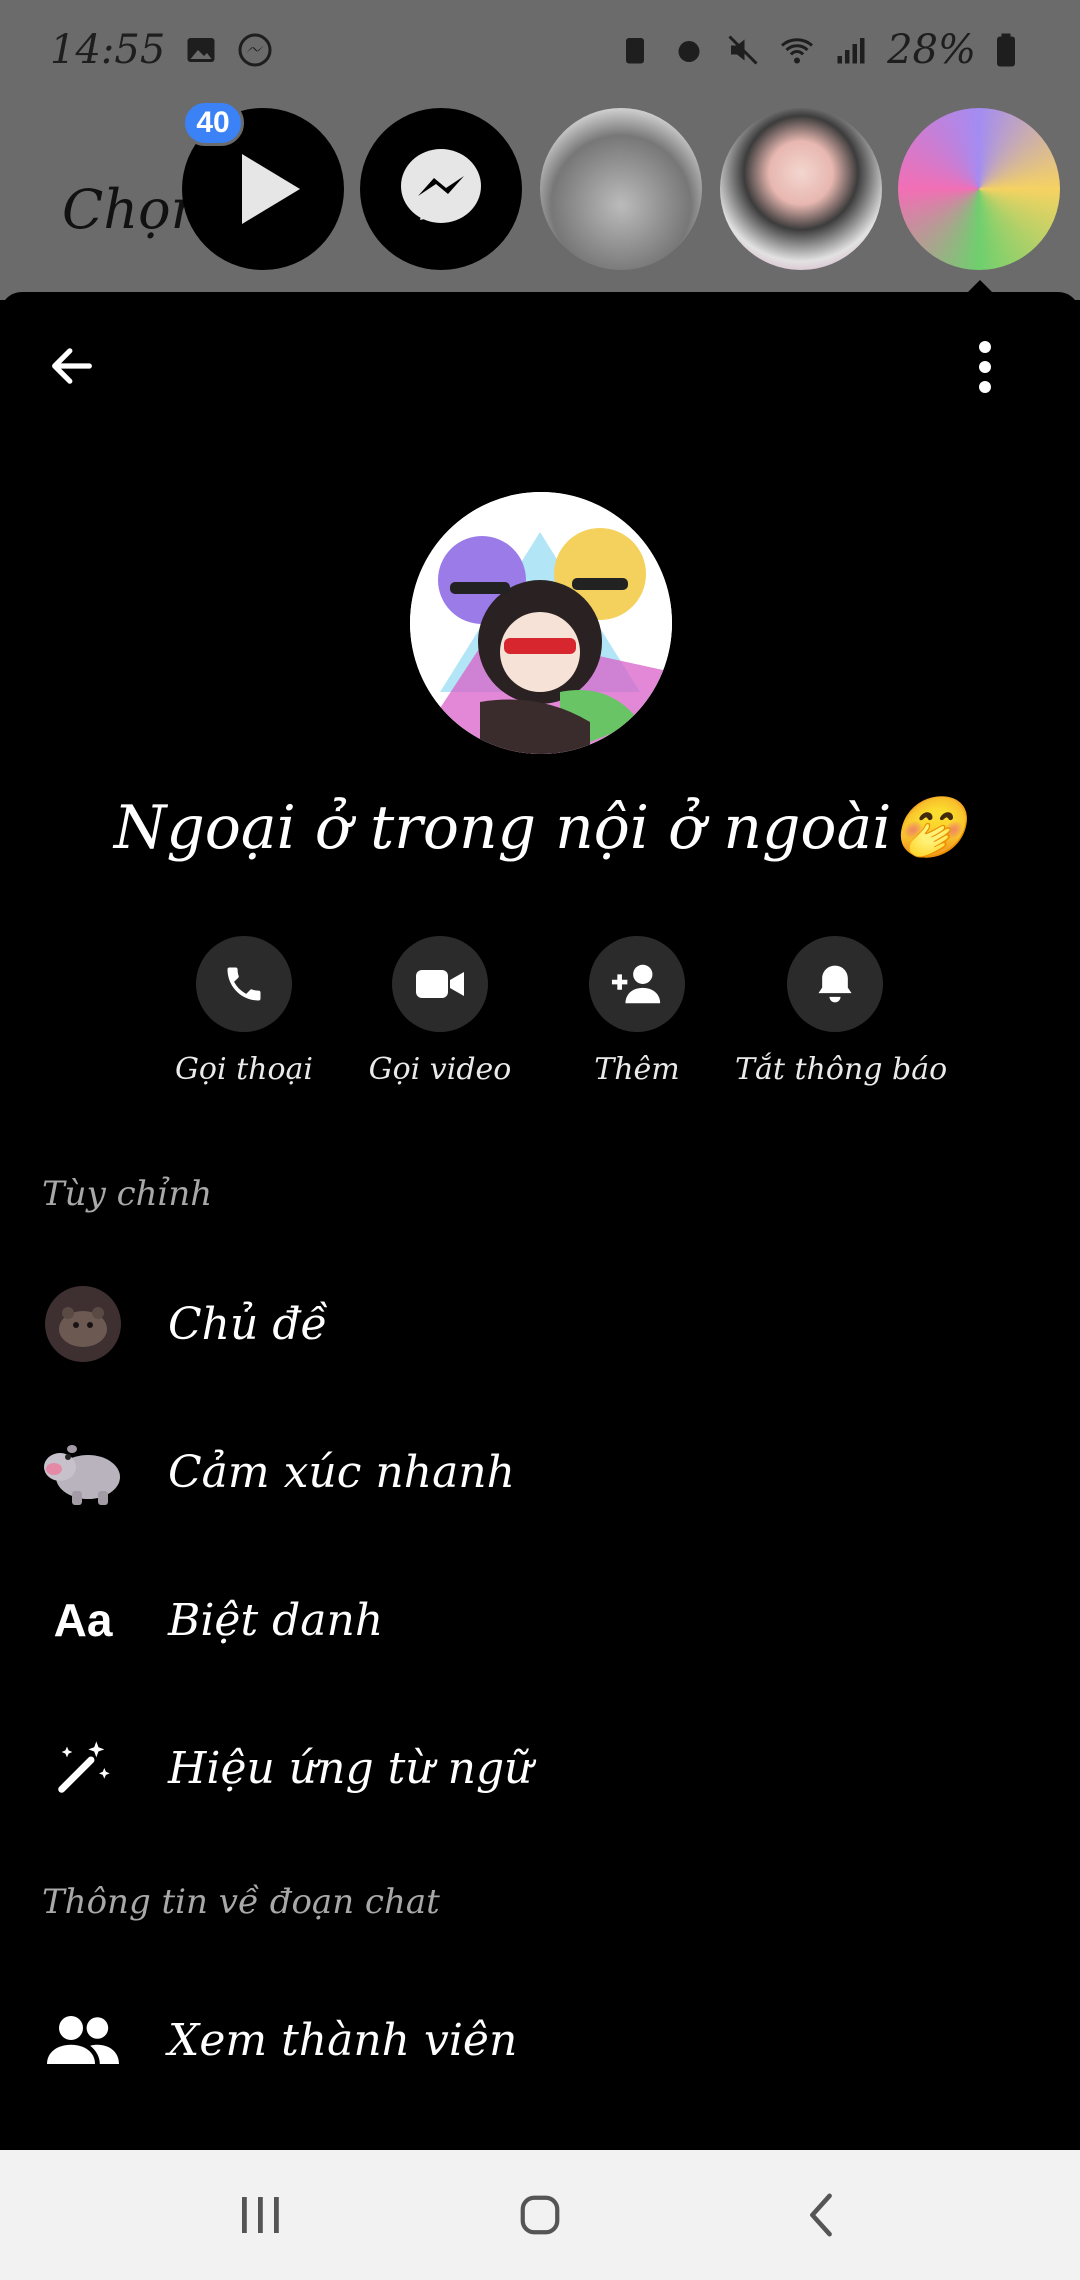 This screenshot has height=2280, width=1080. I want to click on theme-label: Chủ đề, so click(248, 1324).